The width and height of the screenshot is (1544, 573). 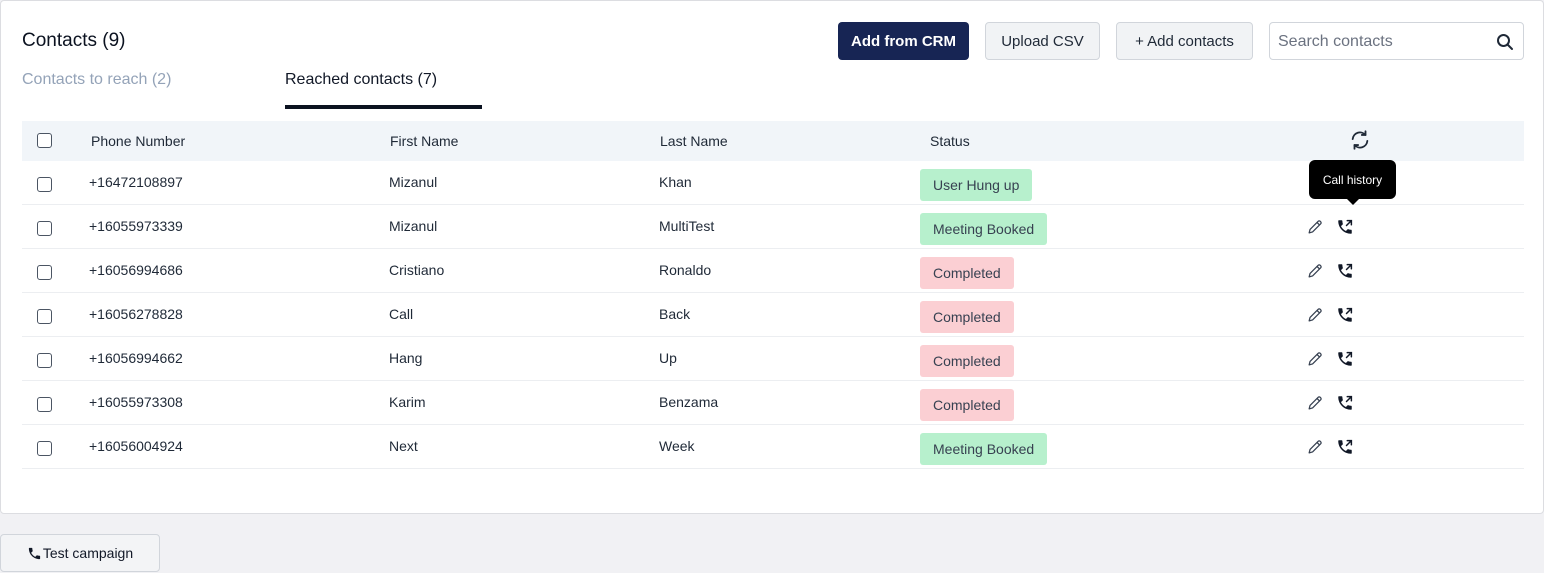 What do you see at coordinates (773, 403) in the screenshot?
I see `table-row: +16055973308 Karim Benzama Completed` at bounding box center [773, 403].